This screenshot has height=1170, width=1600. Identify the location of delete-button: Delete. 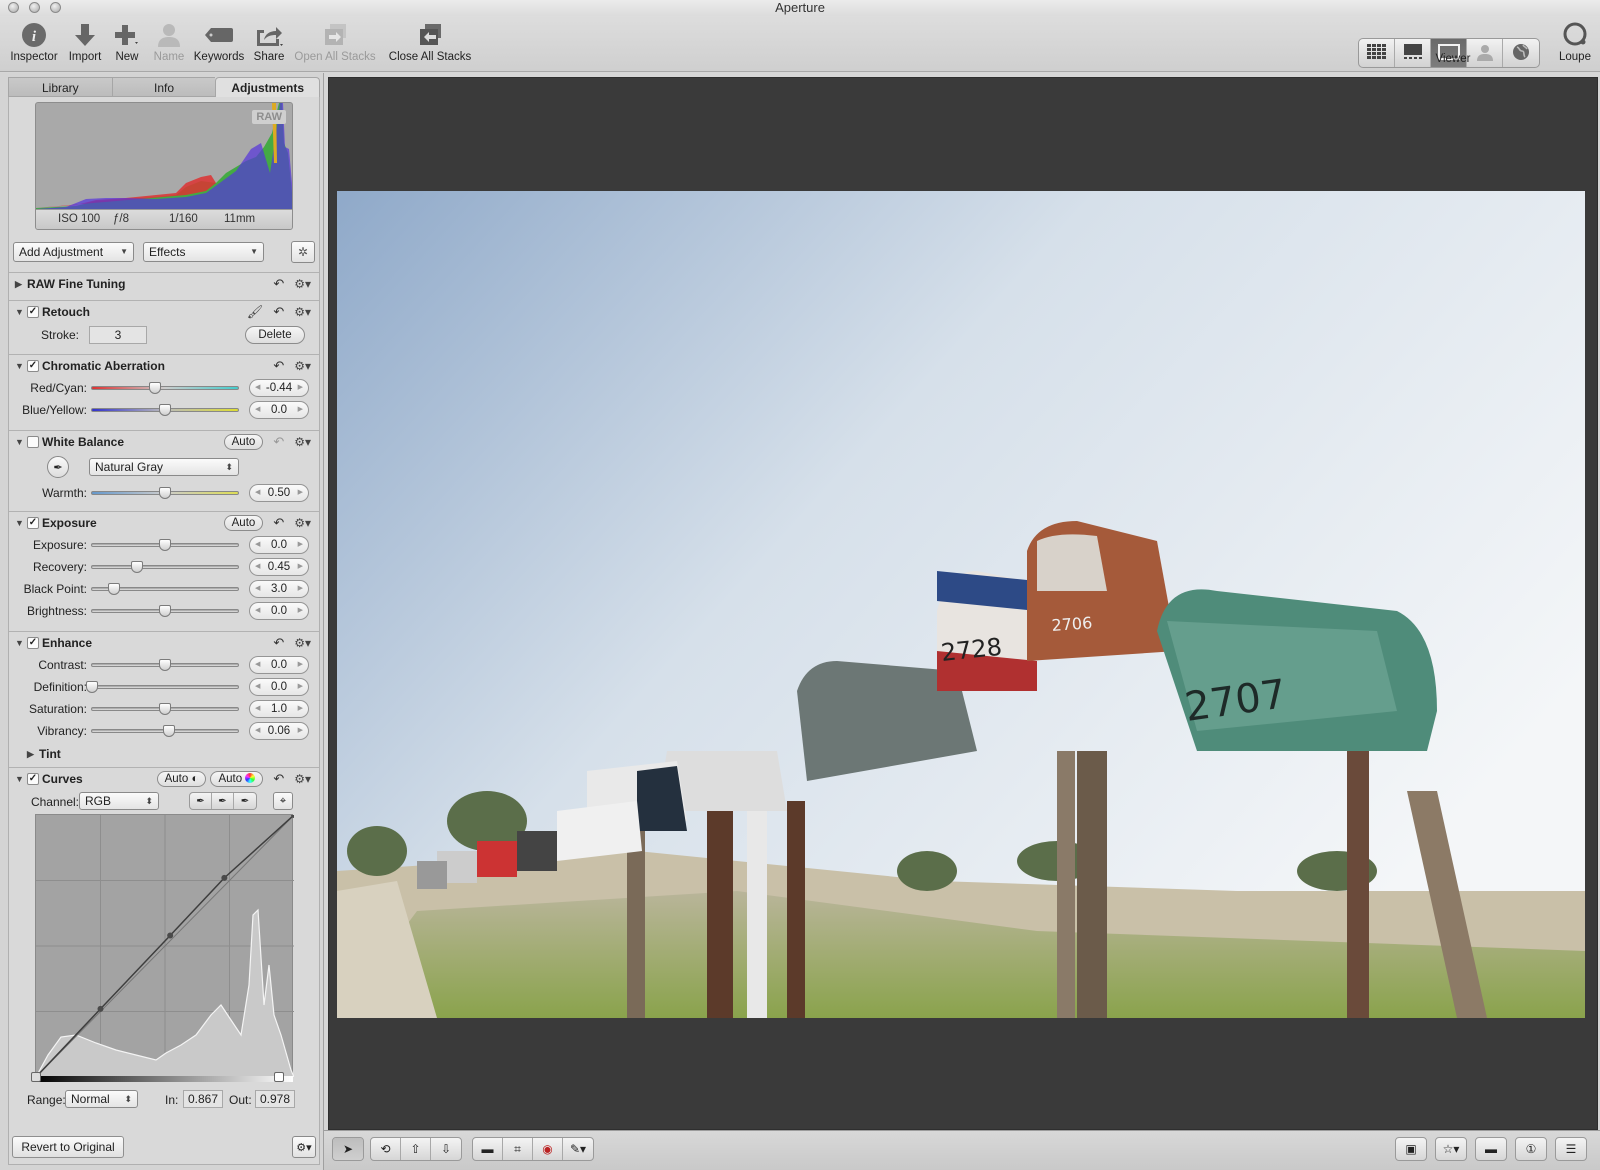
(275, 335).